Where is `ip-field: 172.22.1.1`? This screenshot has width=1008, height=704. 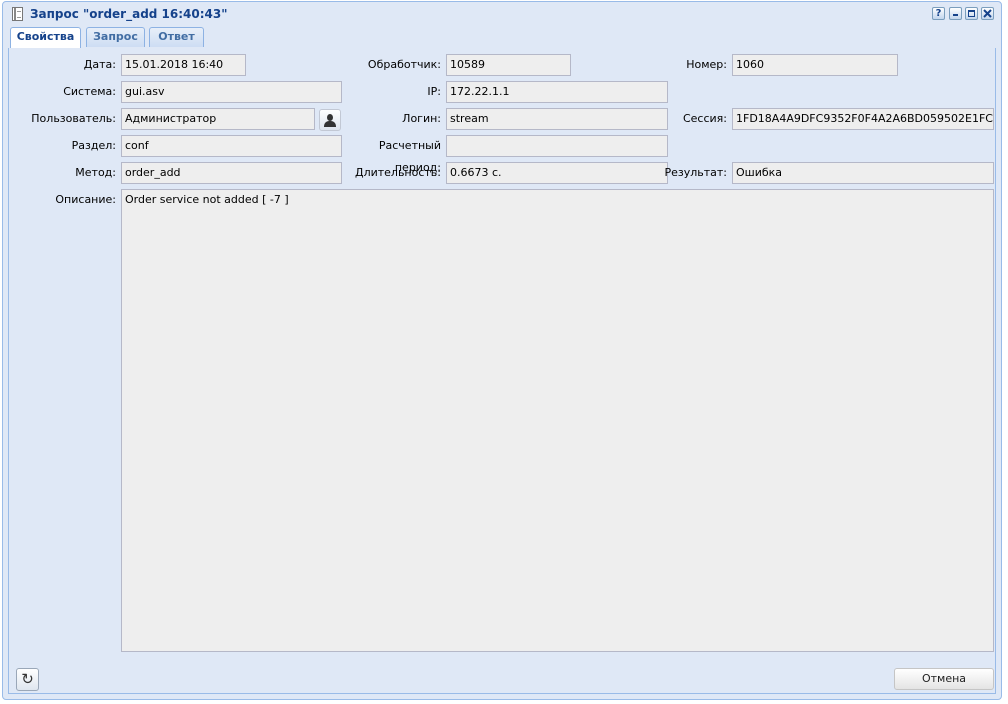 ip-field: 172.22.1.1 is located at coordinates (557, 92).